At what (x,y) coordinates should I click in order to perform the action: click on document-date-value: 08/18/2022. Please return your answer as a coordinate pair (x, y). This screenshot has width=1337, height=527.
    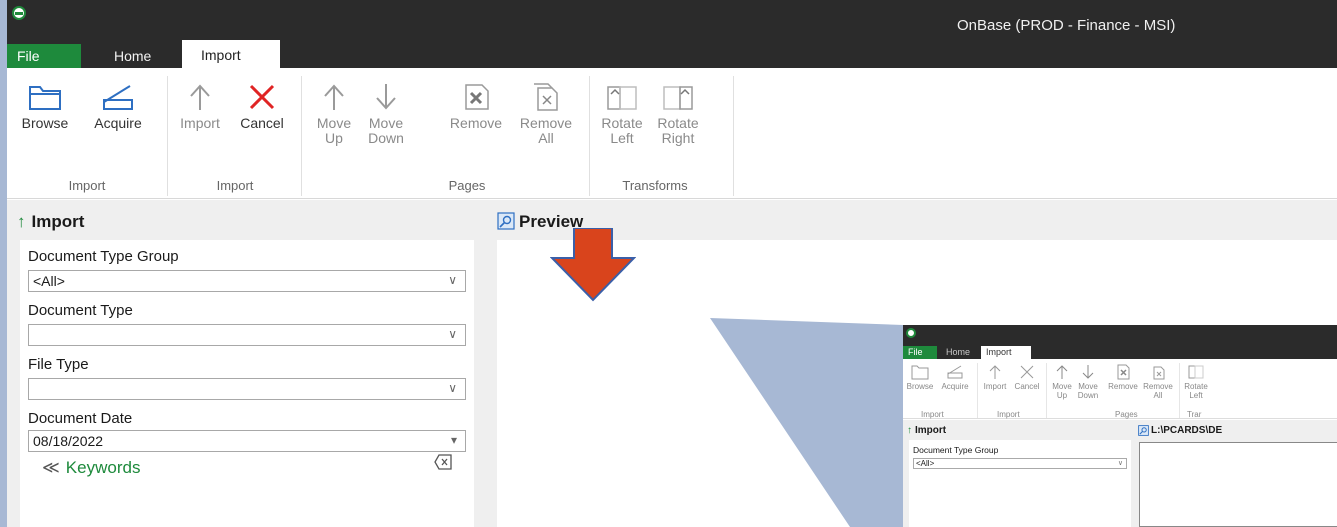
    Looking at the image, I should click on (68, 441).